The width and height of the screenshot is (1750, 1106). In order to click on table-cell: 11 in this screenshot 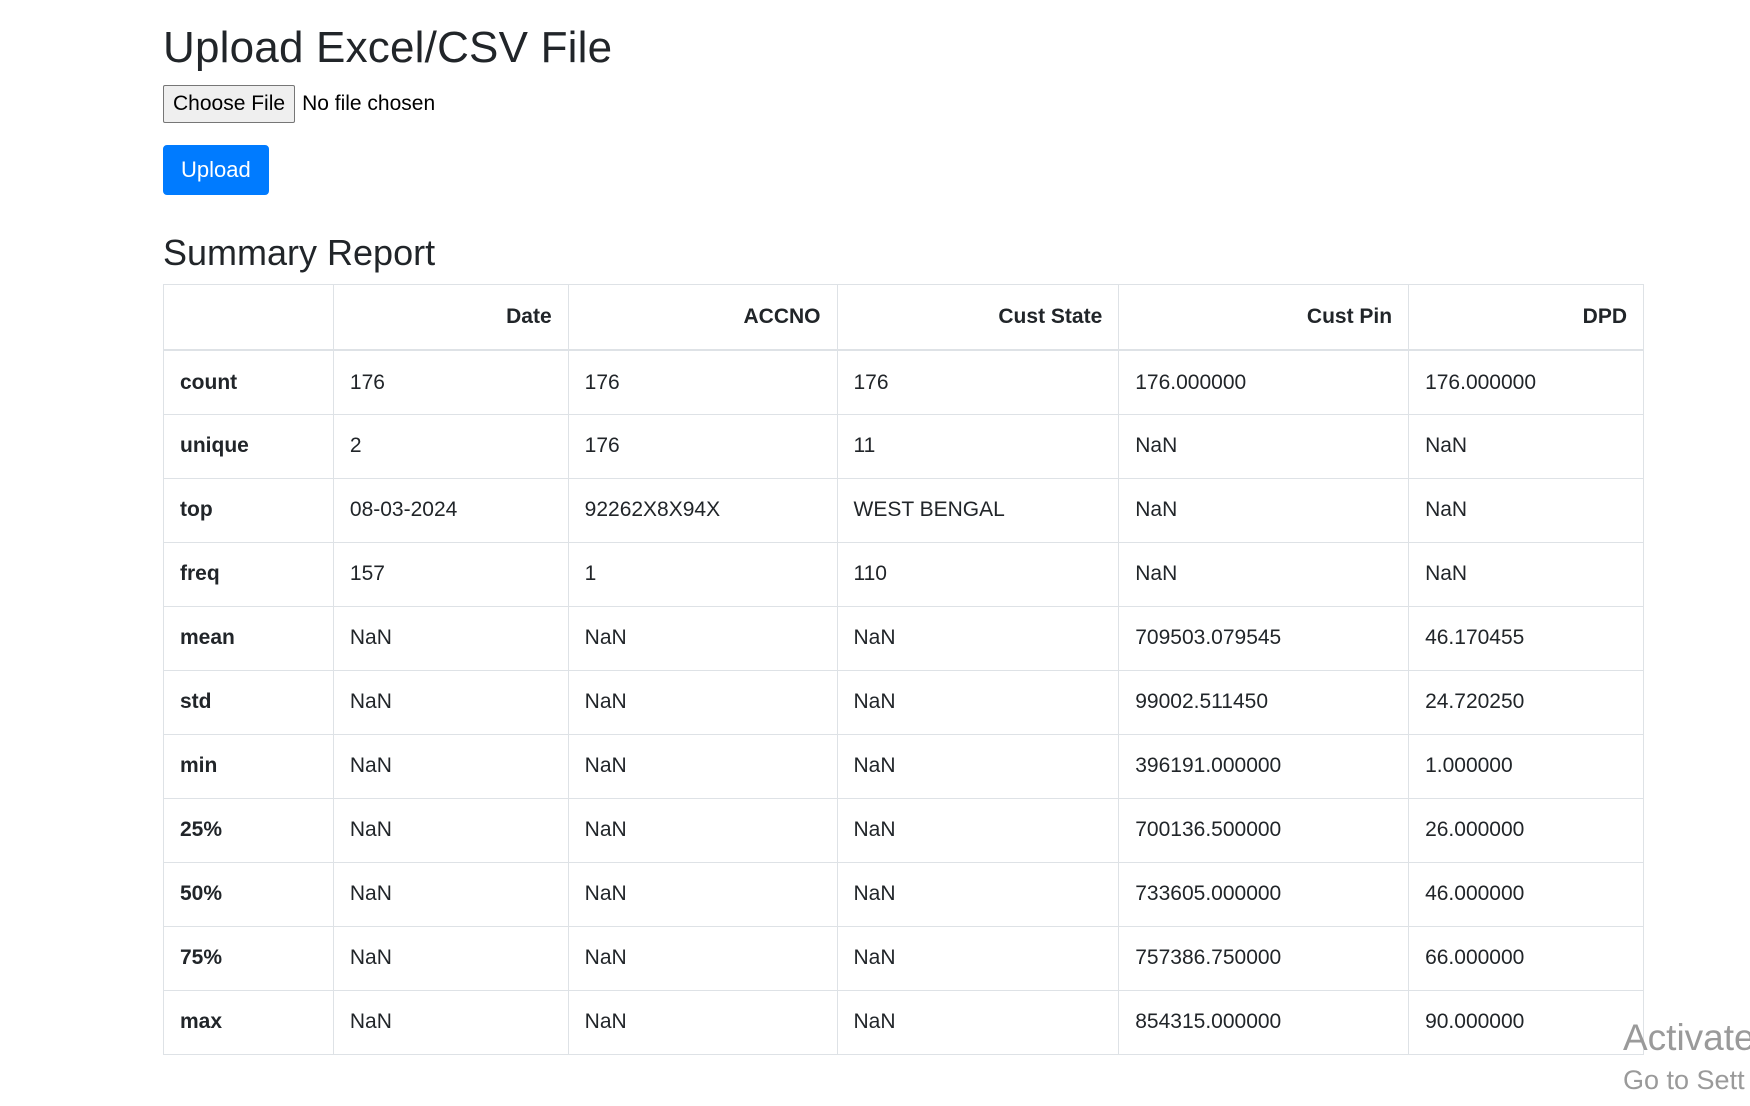, I will do `click(978, 446)`.